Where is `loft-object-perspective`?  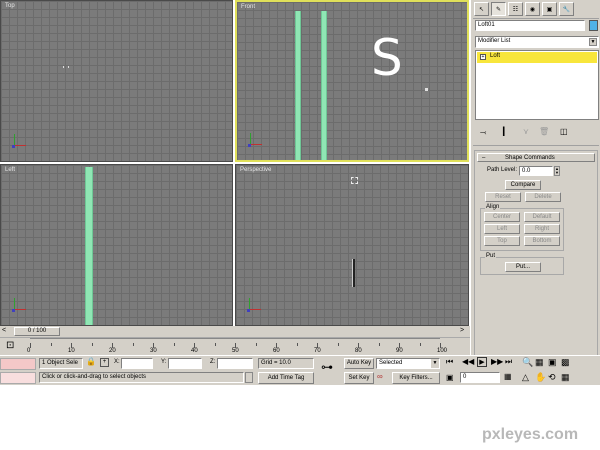
loft-object-perspective is located at coordinates (353, 273).